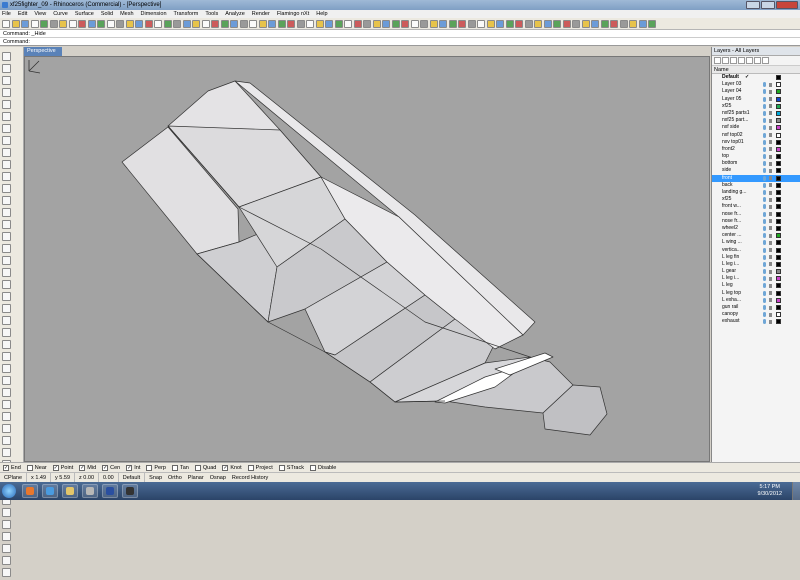 The image size is (800, 580). What do you see at coordinates (756, 156) in the screenshot?
I see `layer-row: top` at bounding box center [756, 156].